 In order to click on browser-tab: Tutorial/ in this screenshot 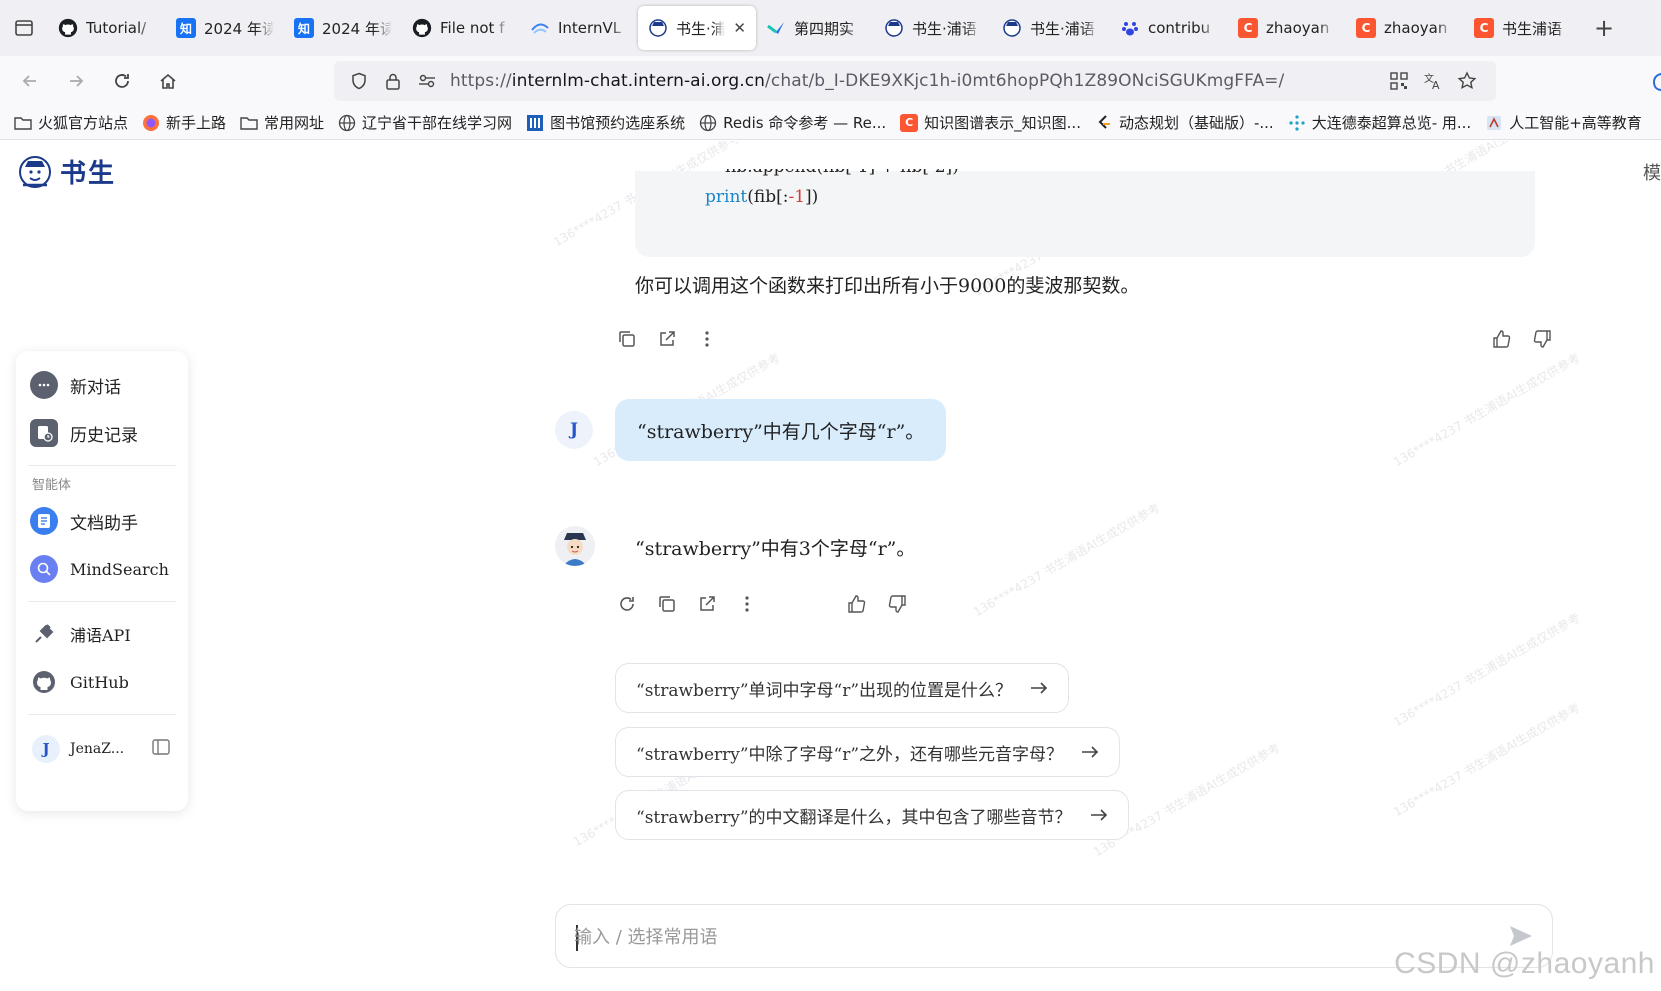, I will do `click(107, 28)`.